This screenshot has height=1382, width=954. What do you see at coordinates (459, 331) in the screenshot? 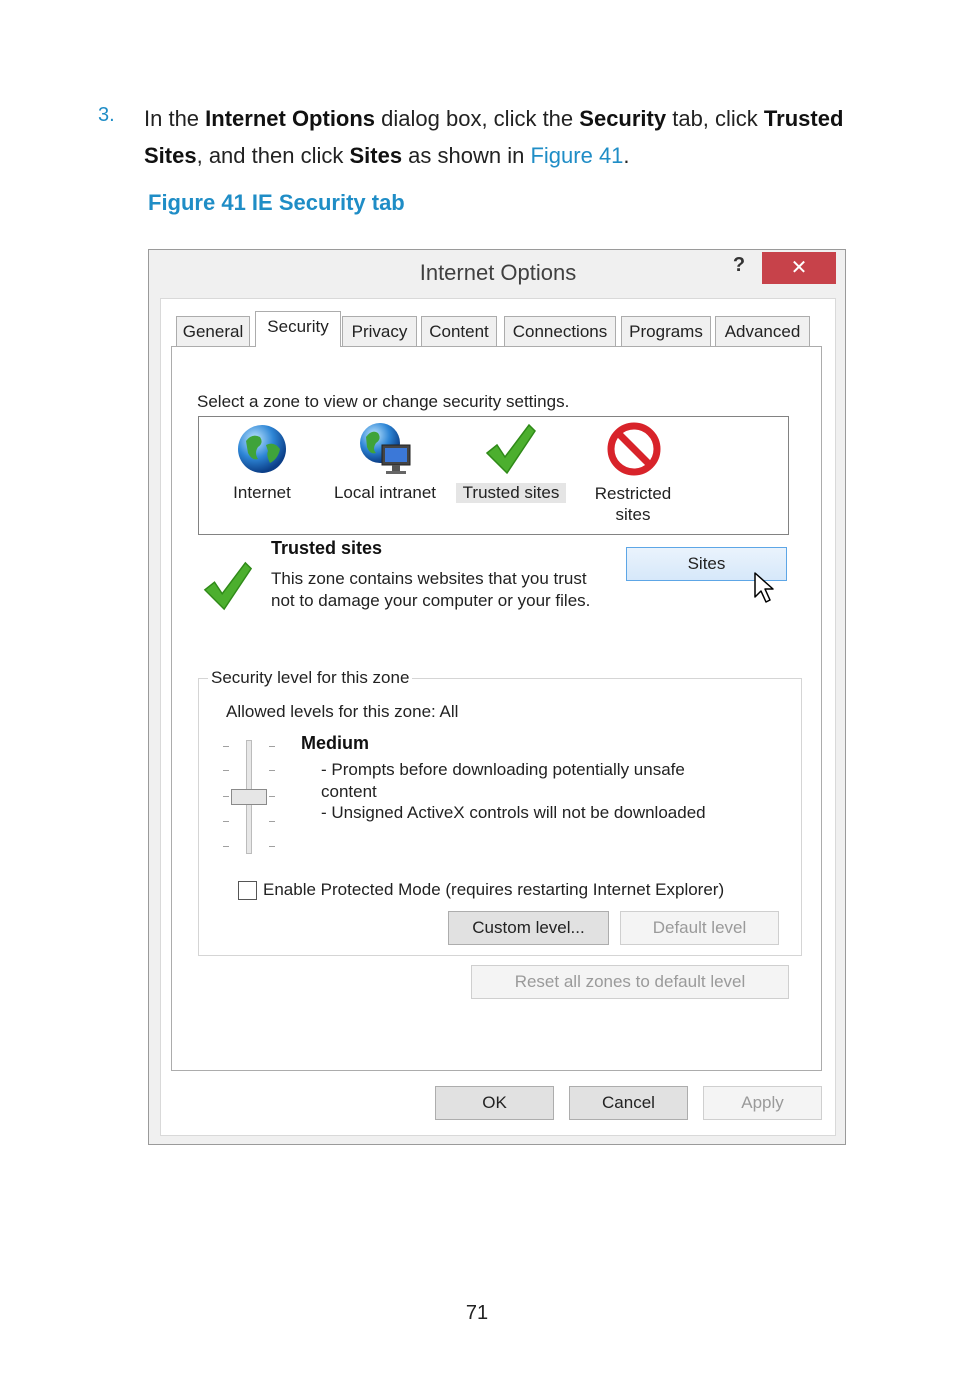
I see `tab-content: Content` at bounding box center [459, 331].